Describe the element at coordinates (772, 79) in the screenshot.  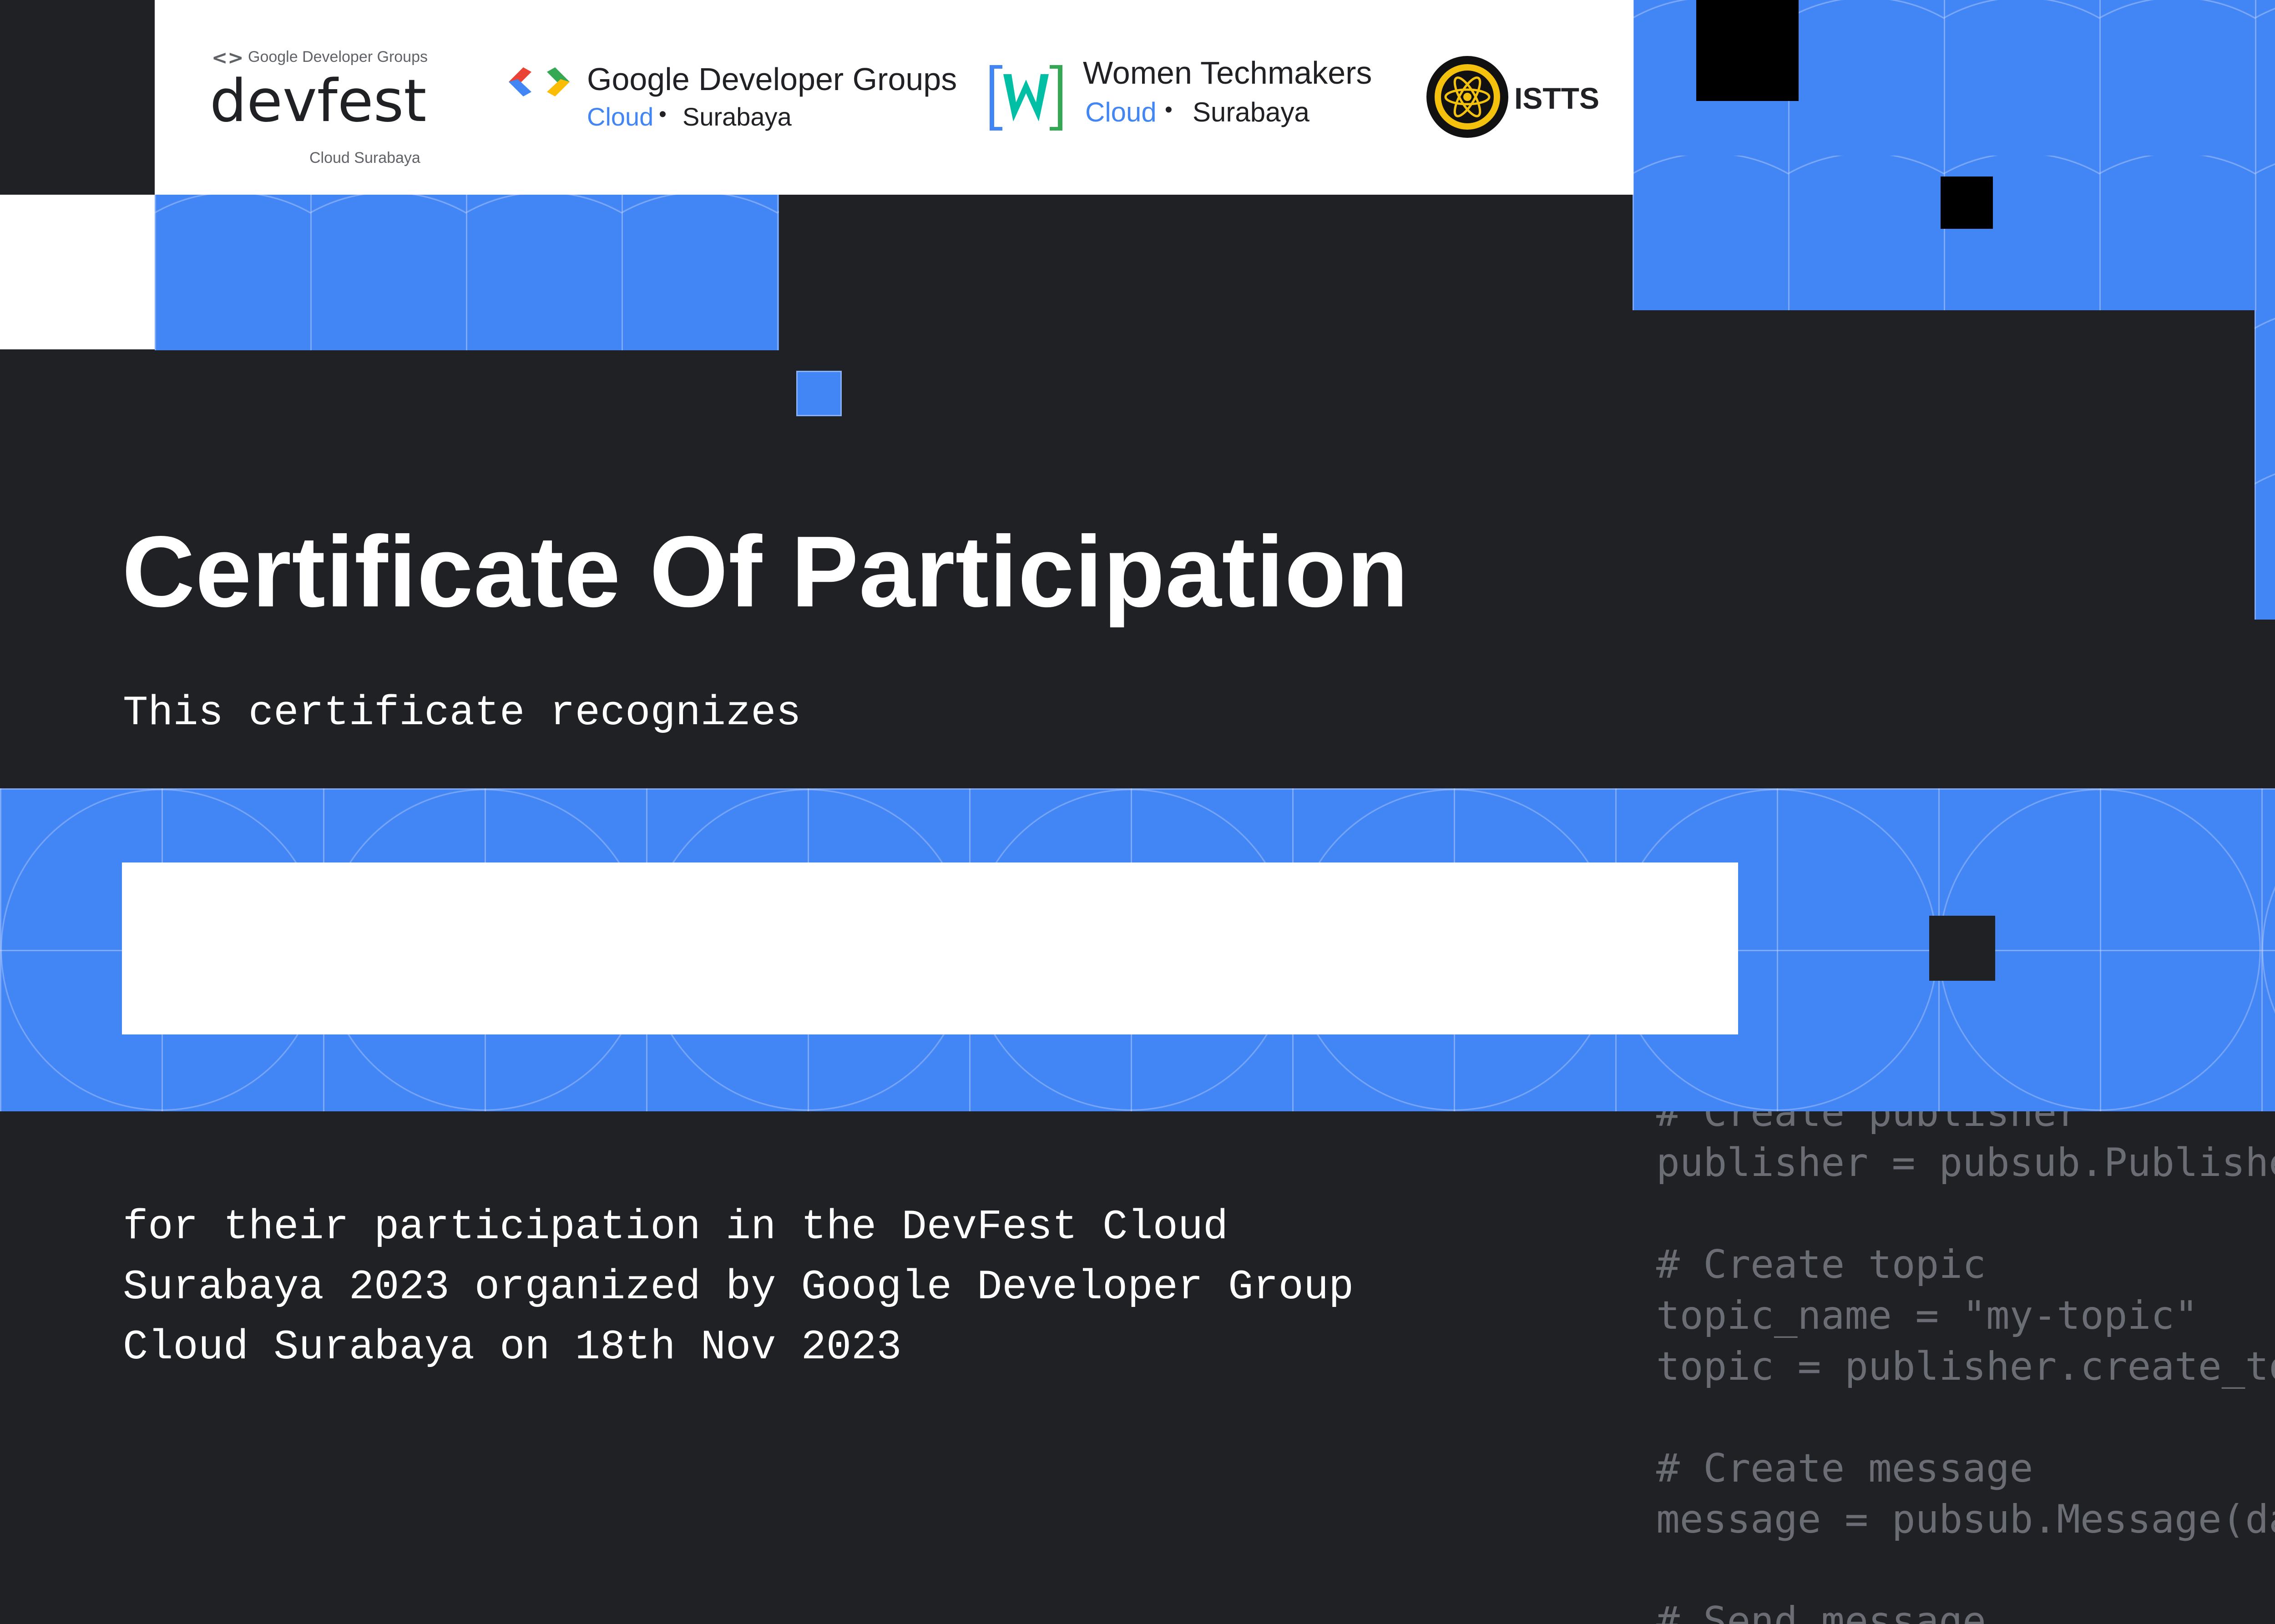
I see `gdg-logo-name: Google Developer Groups` at that location.